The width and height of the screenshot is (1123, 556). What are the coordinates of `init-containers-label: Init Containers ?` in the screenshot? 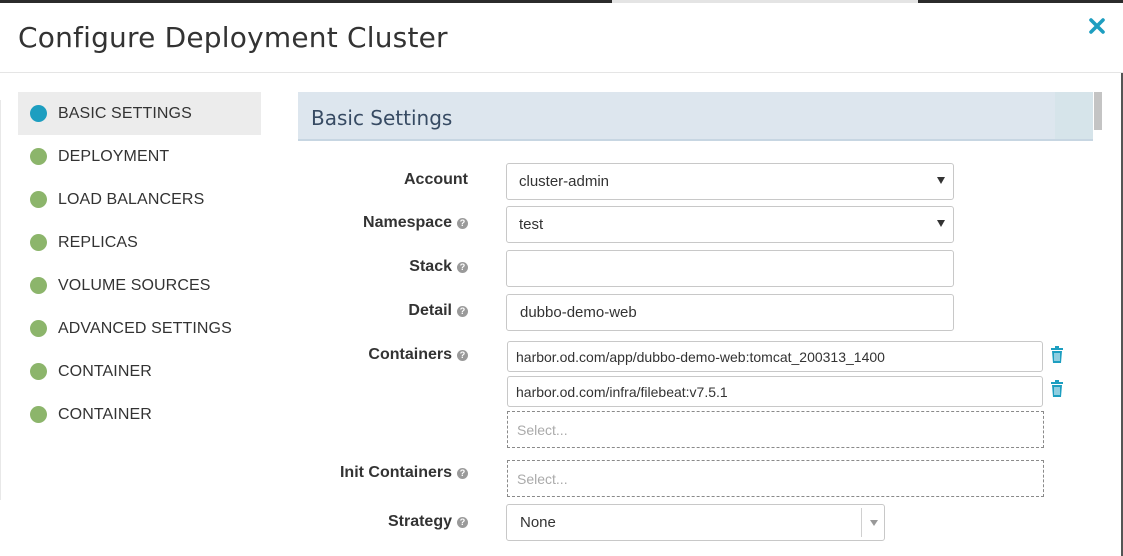 It's located at (404, 473).